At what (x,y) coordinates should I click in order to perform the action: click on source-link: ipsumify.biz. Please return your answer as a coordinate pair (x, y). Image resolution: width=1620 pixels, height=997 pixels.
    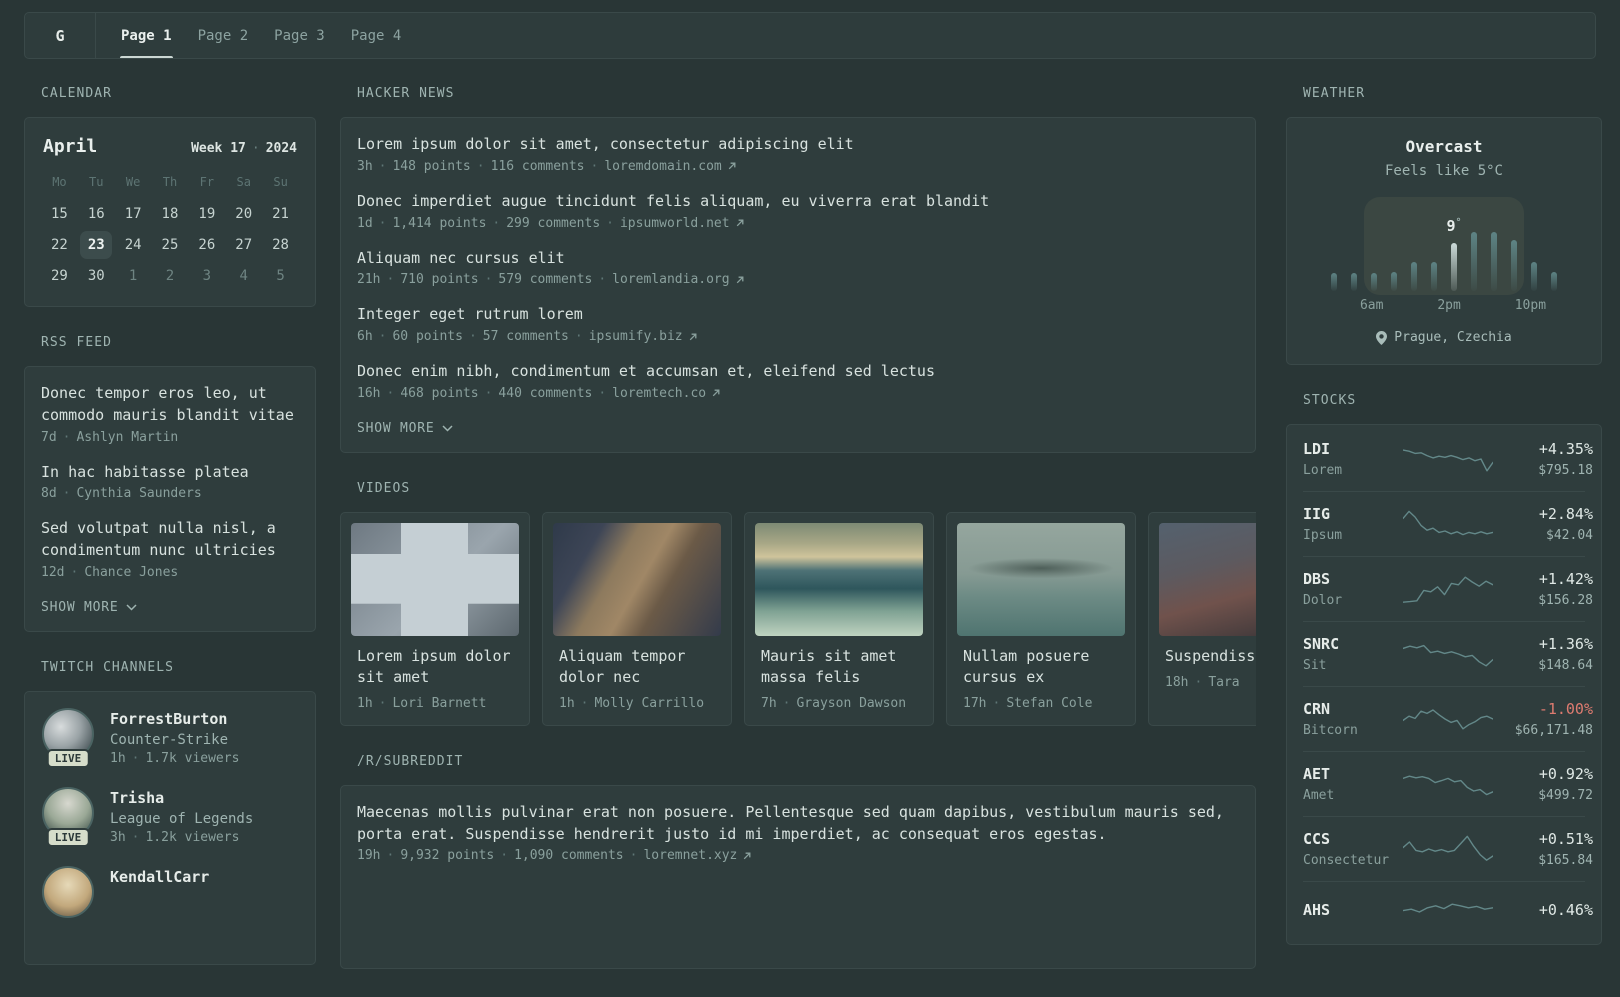
    Looking at the image, I should click on (636, 336).